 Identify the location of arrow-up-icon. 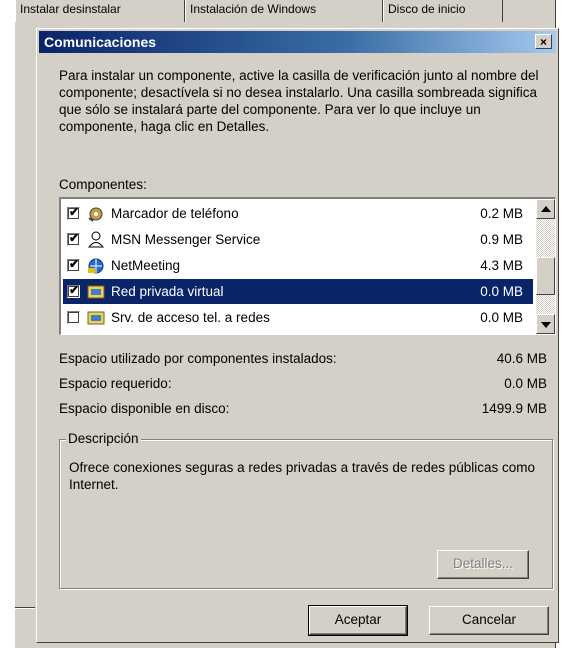
(546, 209).